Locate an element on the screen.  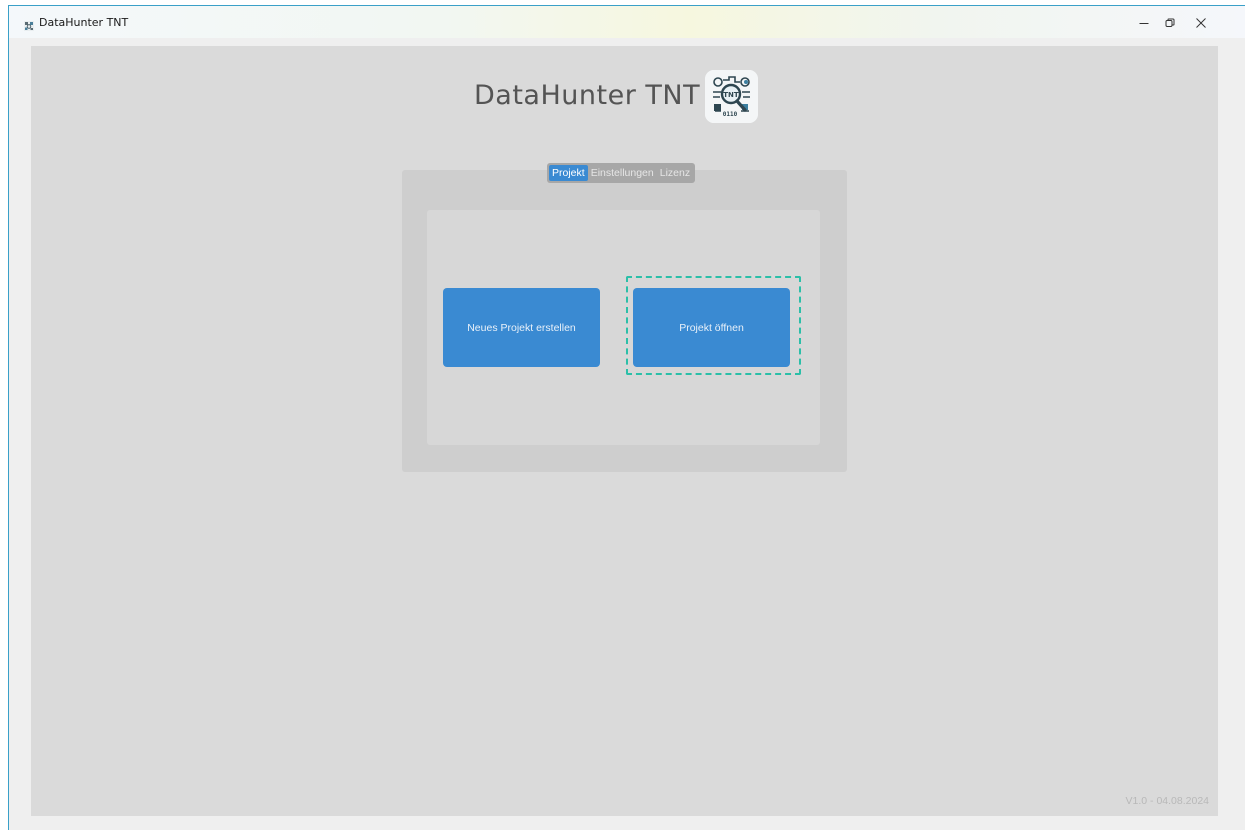
svg-text: TNT is located at coordinates (731, 95).